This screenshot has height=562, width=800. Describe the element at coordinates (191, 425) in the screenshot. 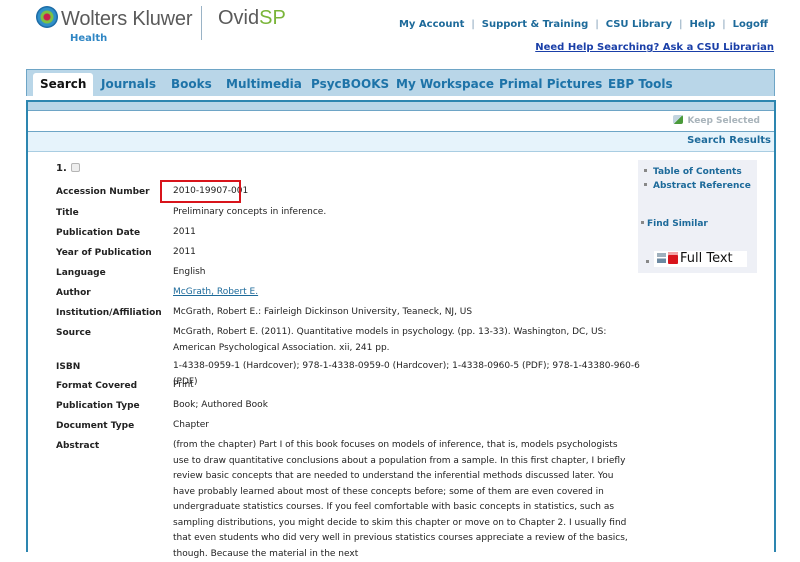

I see `field-value-document-type: Chapter` at that location.